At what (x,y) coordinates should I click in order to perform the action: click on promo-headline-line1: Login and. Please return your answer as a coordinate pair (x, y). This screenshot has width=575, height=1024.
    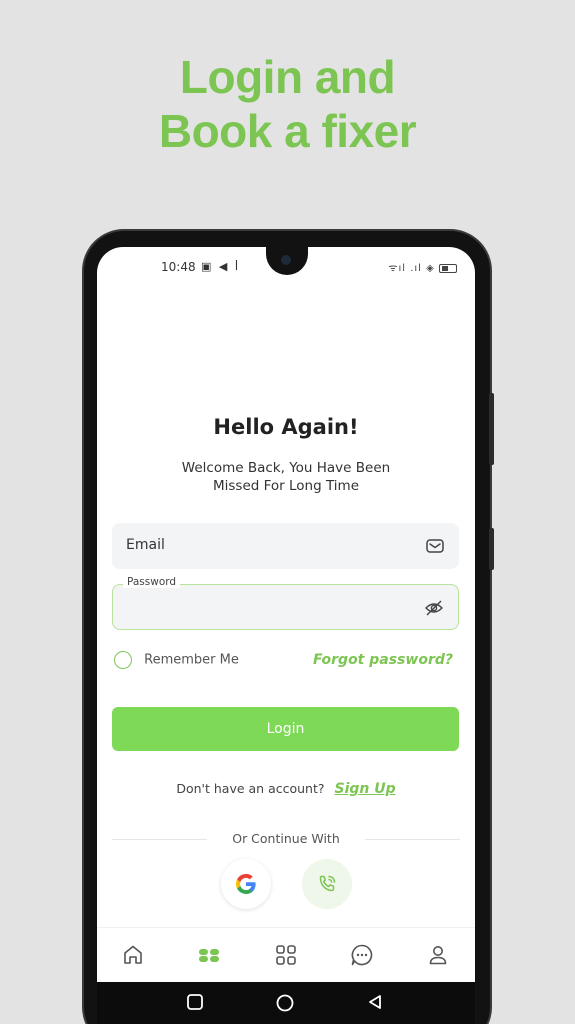
    Looking at the image, I should click on (287, 77).